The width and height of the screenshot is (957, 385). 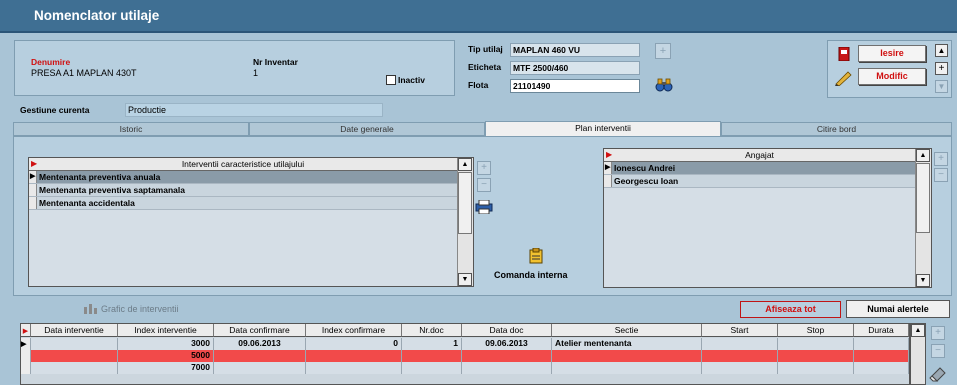 I want to click on inactiv-checkbox, so click(x=391, y=80).